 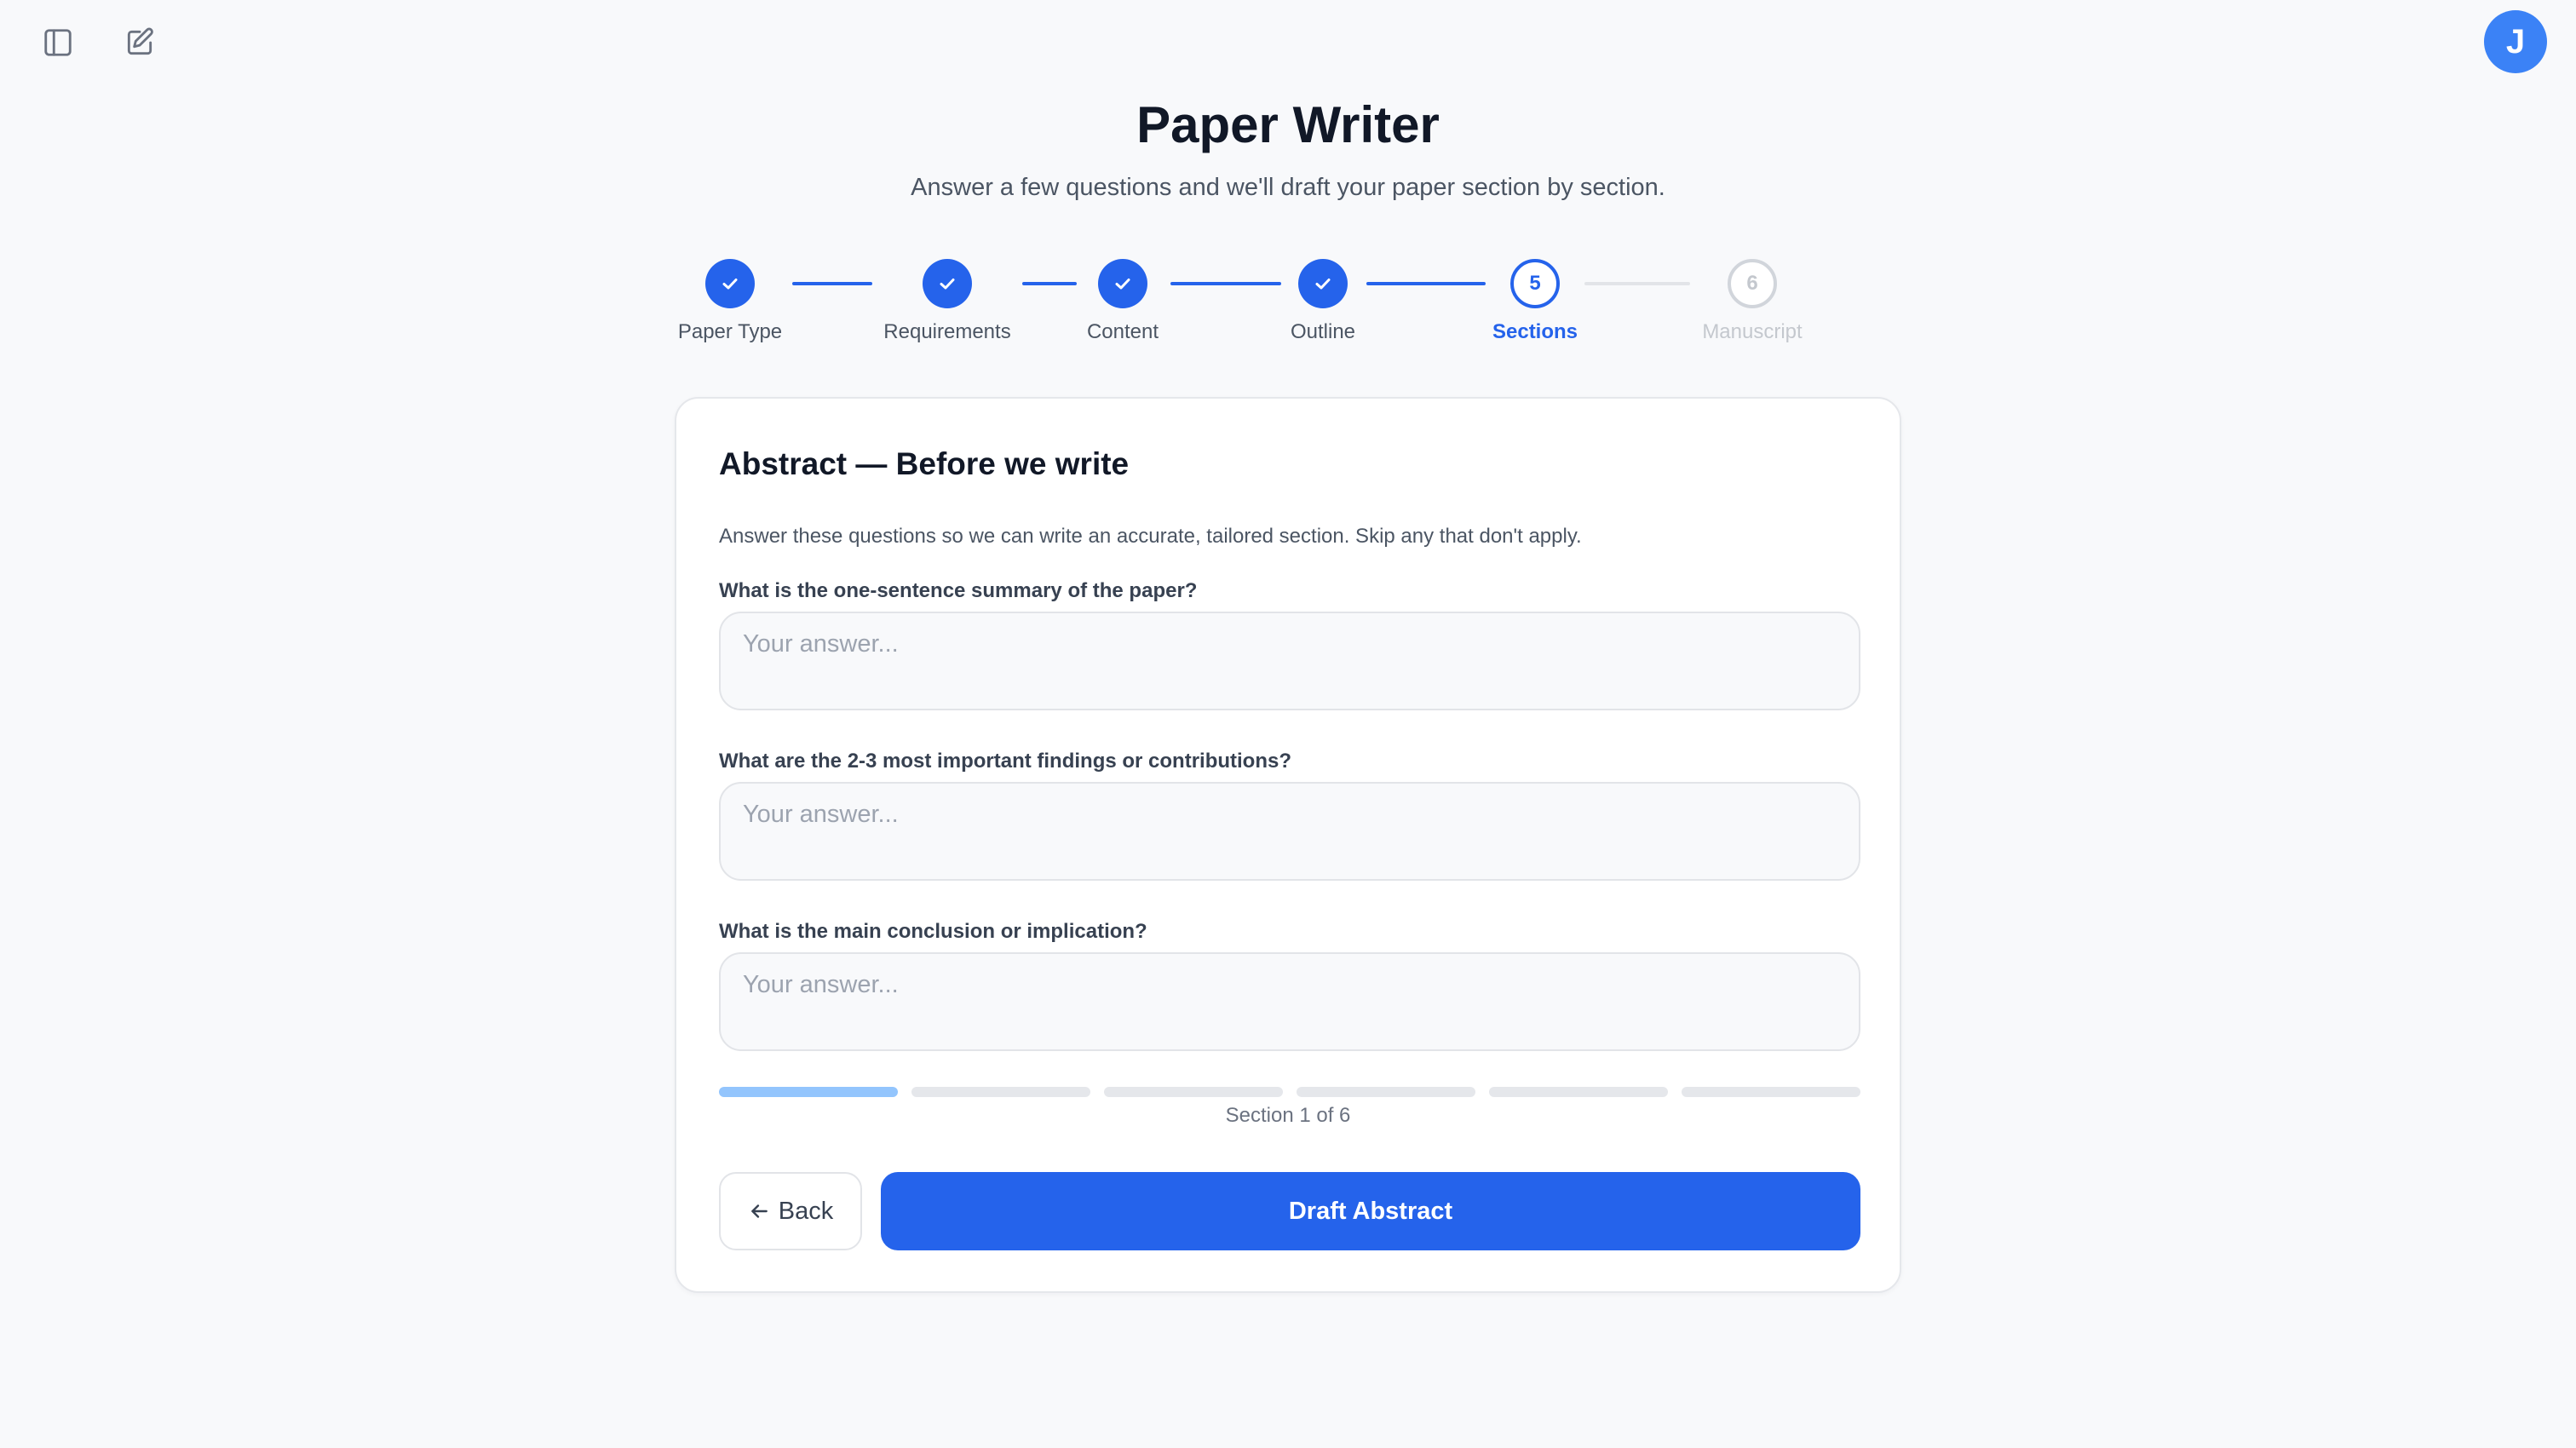 What do you see at coordinates (1288, 125) in the screenshot?
I see `page-title: Paper Writer` at bounding box center [1288, 125].